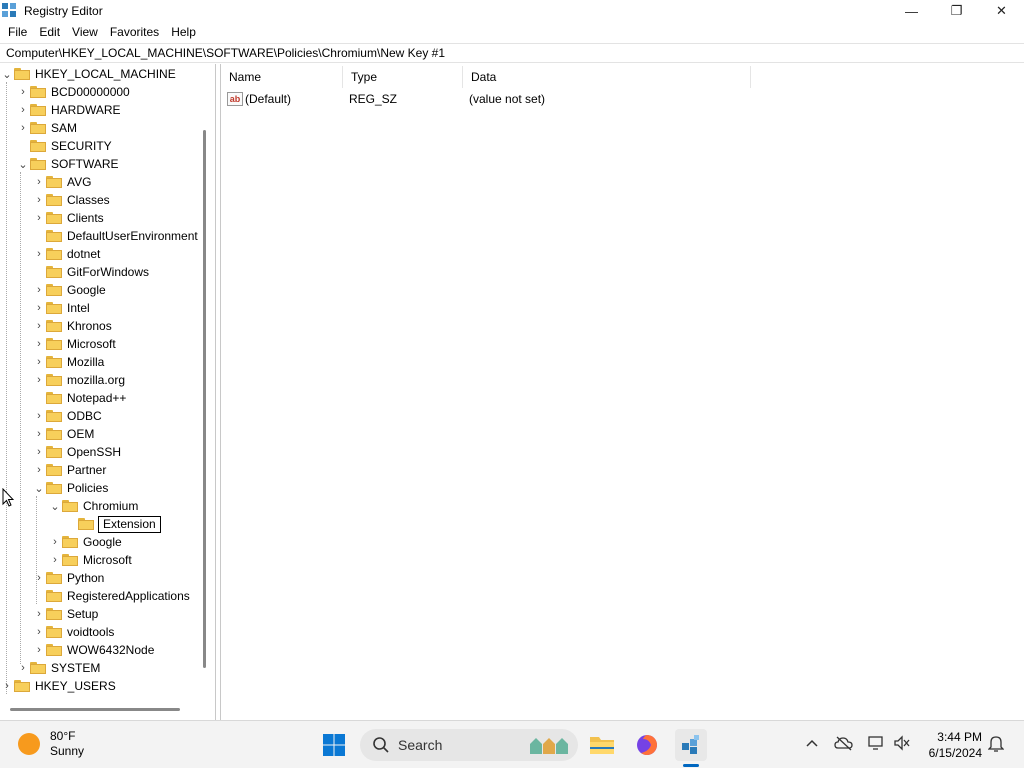 The image size is (1024, 768). What do you see at coordinates (79, 380) in the screenshot?
I see `tree-item: › mozilla.org` at bounding box center [79, 380].